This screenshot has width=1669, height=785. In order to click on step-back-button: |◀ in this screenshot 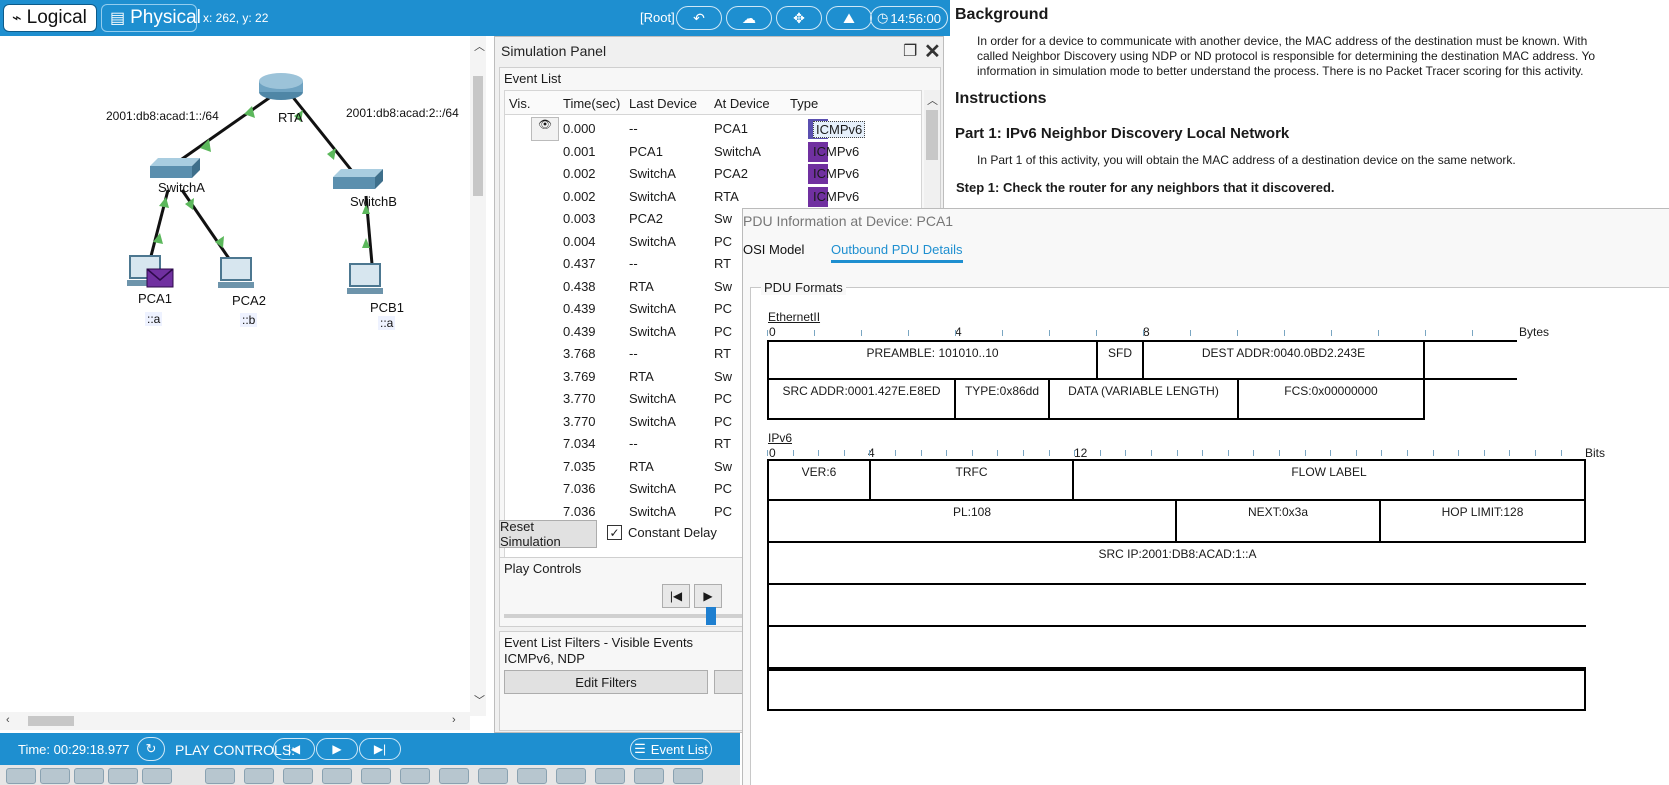, I will do `click(676, 596)`.